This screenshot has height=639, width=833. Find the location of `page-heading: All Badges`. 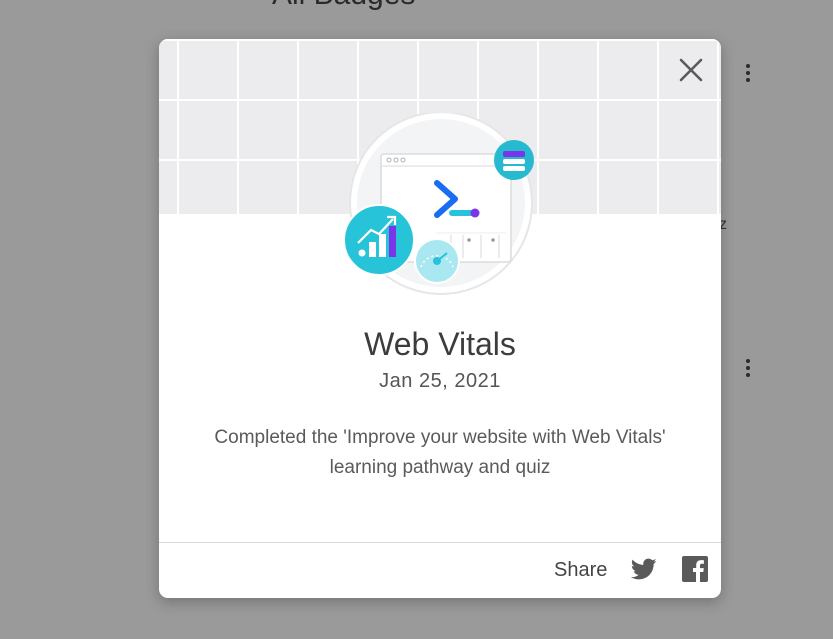

page-heading: All Badges is located at coordinates (343, 6).